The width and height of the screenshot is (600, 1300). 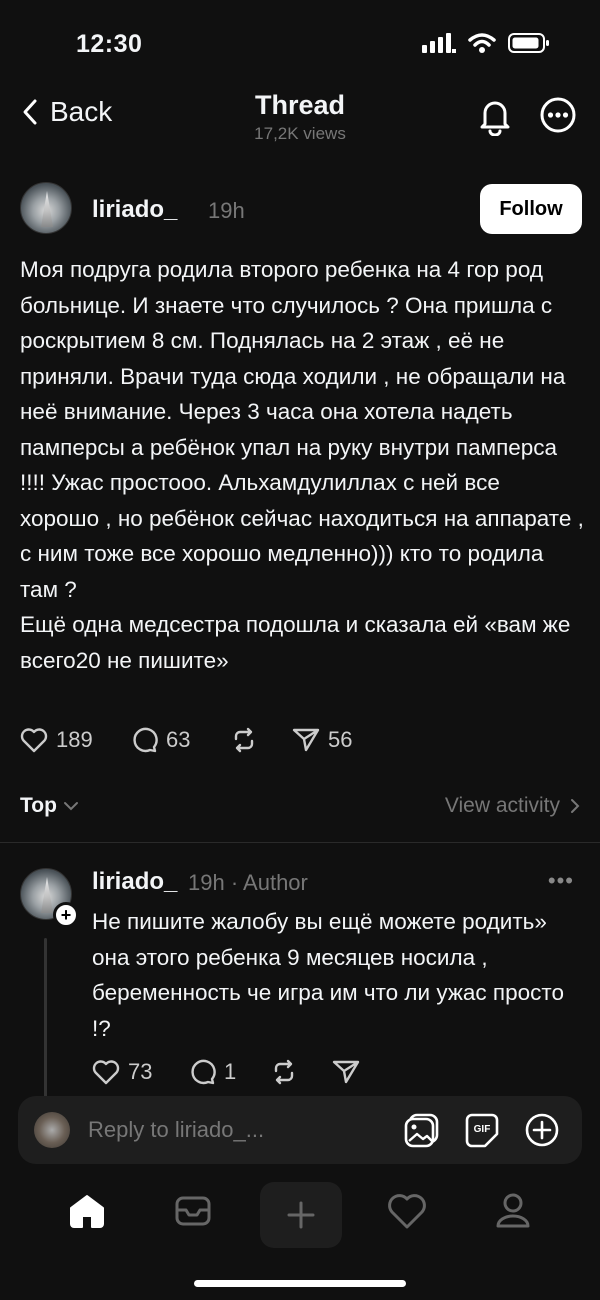 What do you see at coordinates (38, 805) in the screenshot?
I see `sort-label: Top` at bounding box center [38, 805].